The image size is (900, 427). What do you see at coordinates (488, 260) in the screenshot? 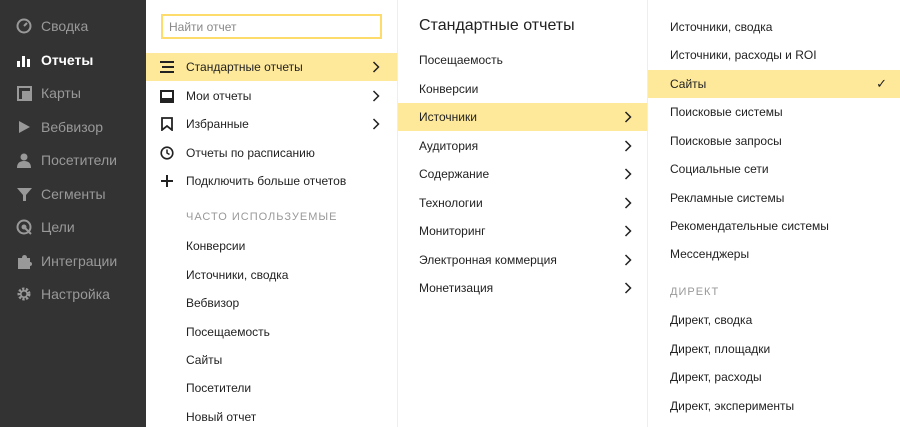
I see `standard-item-label: Электронная коммерция` at bounding box center [488, 260].